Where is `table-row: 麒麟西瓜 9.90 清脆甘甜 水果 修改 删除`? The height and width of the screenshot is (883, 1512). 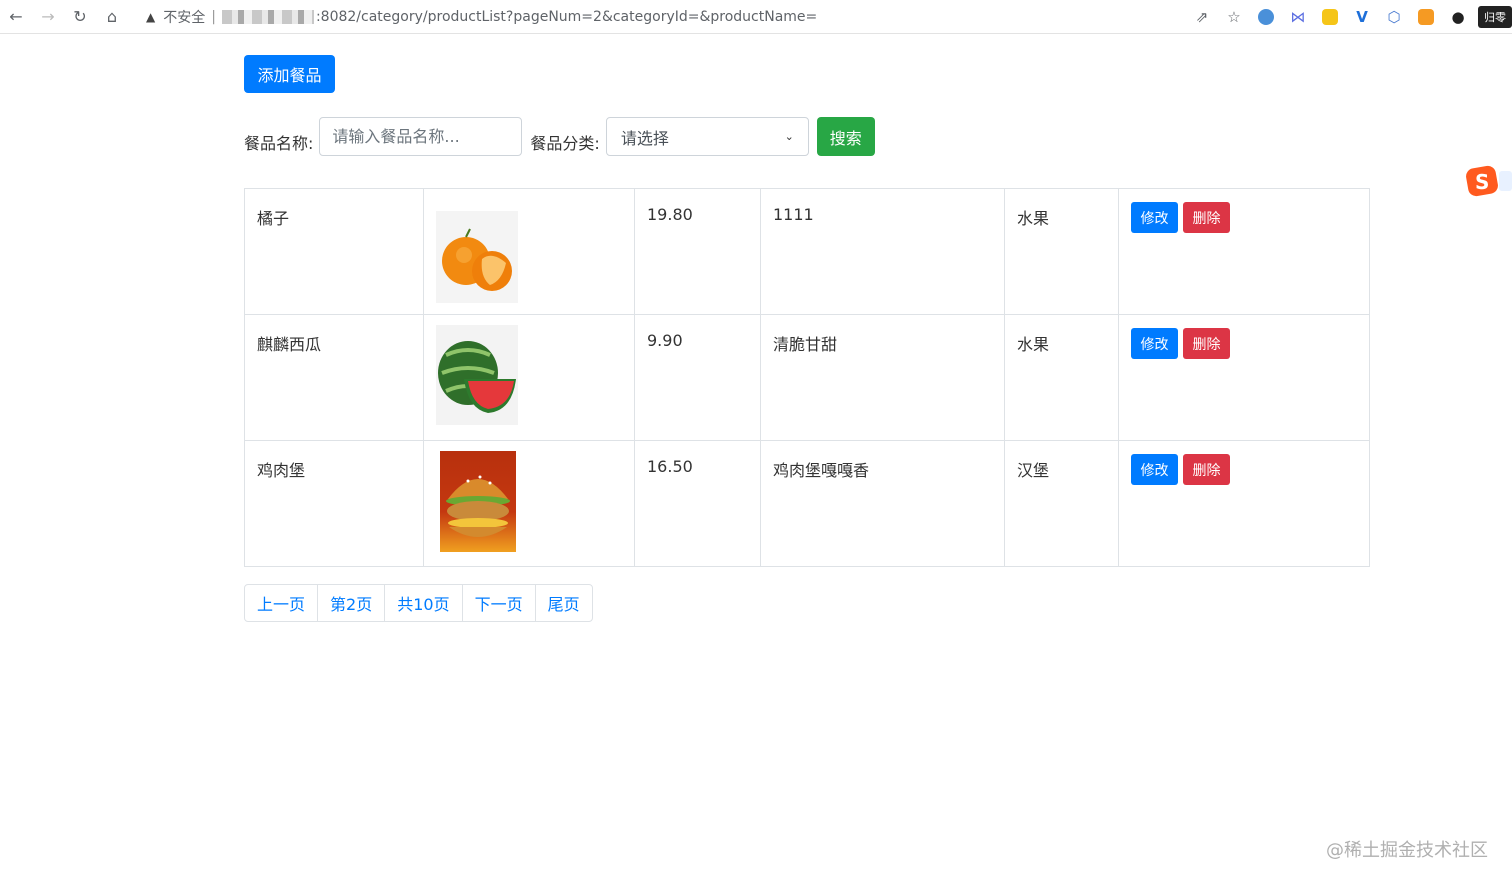
table-row: 麒麟西瓜 9.90 清脆甘甜 水果 修改 删除 is located at coordinates (807, 377).